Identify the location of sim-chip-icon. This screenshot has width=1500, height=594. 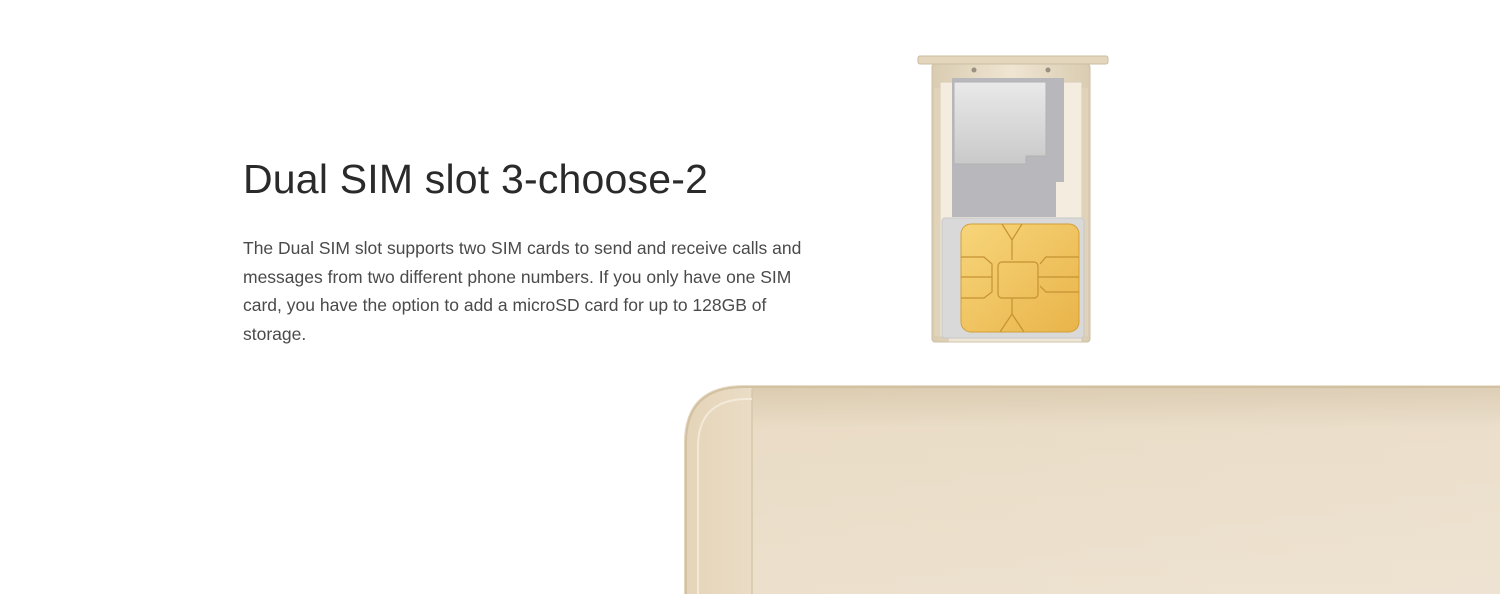
(1020, 278).